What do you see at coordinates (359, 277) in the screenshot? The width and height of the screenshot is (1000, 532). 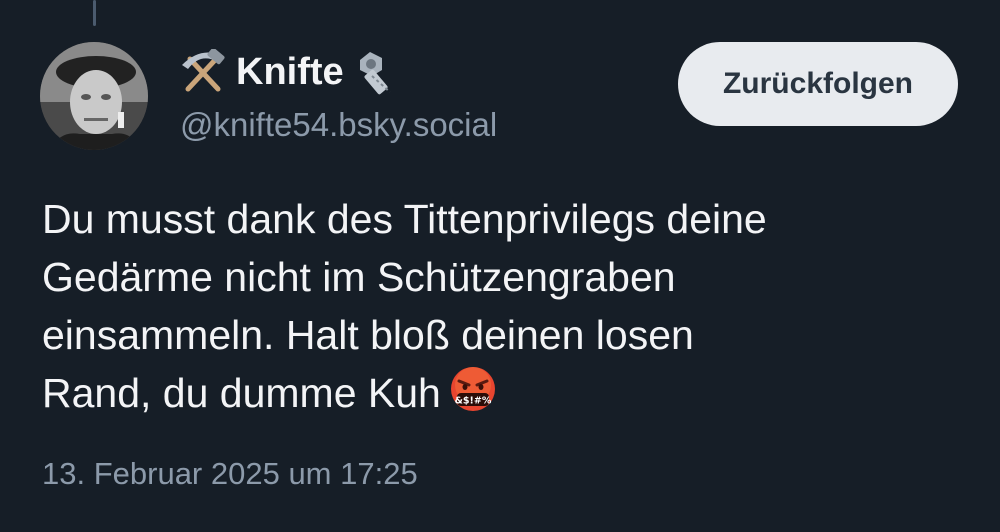 I see `post-text-line: Gedärme nicht im Schützengraben` at bounding box center [359, 277].